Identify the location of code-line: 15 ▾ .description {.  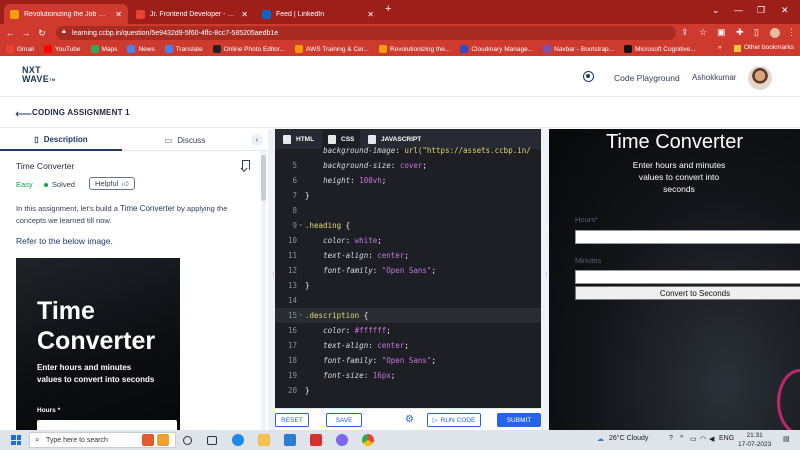
(408, 315).